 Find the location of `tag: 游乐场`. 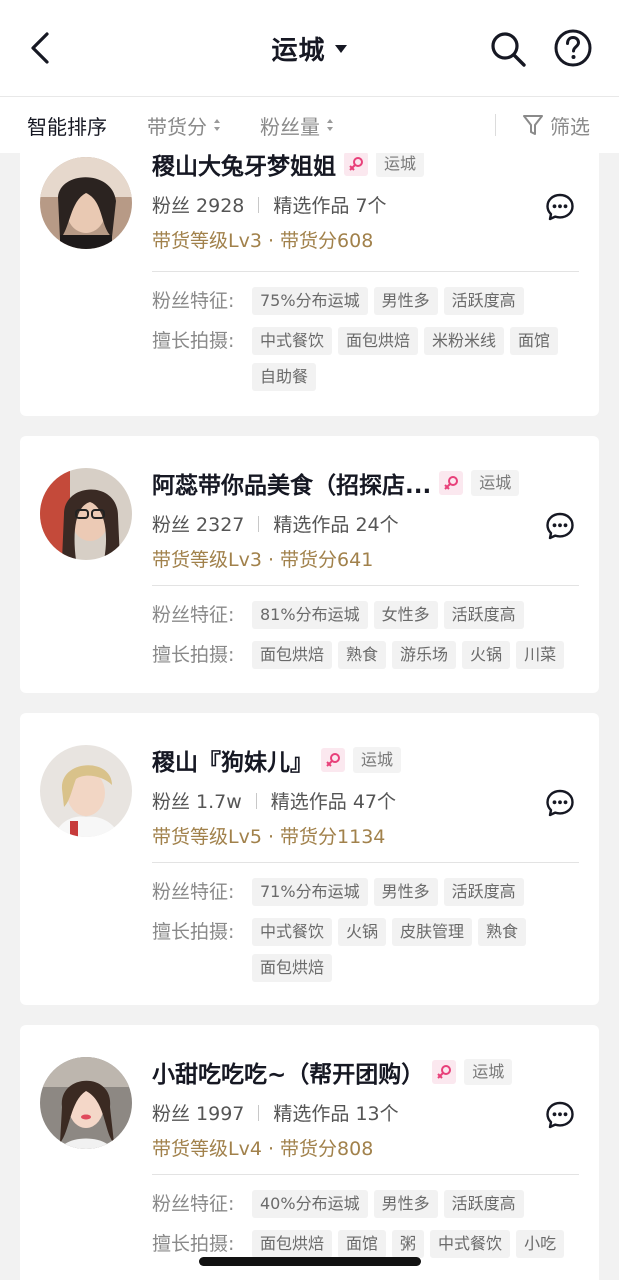

tag: 游乐场 is located at coordinates (424, 655).